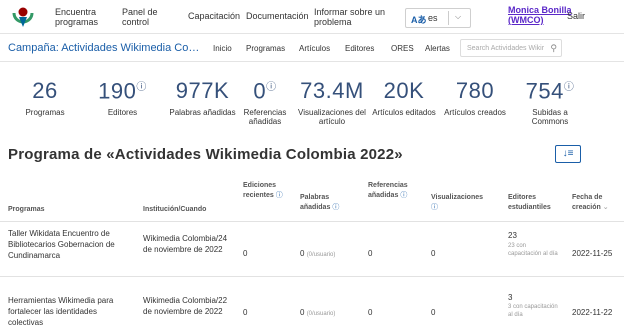 The width and height of the screenshot is (624, 332). What do you see at coordinates (533, 311) in the screenshot?
I see `cell-editors-note: 3 con capacitación al día` at bounding box center [533, 311].